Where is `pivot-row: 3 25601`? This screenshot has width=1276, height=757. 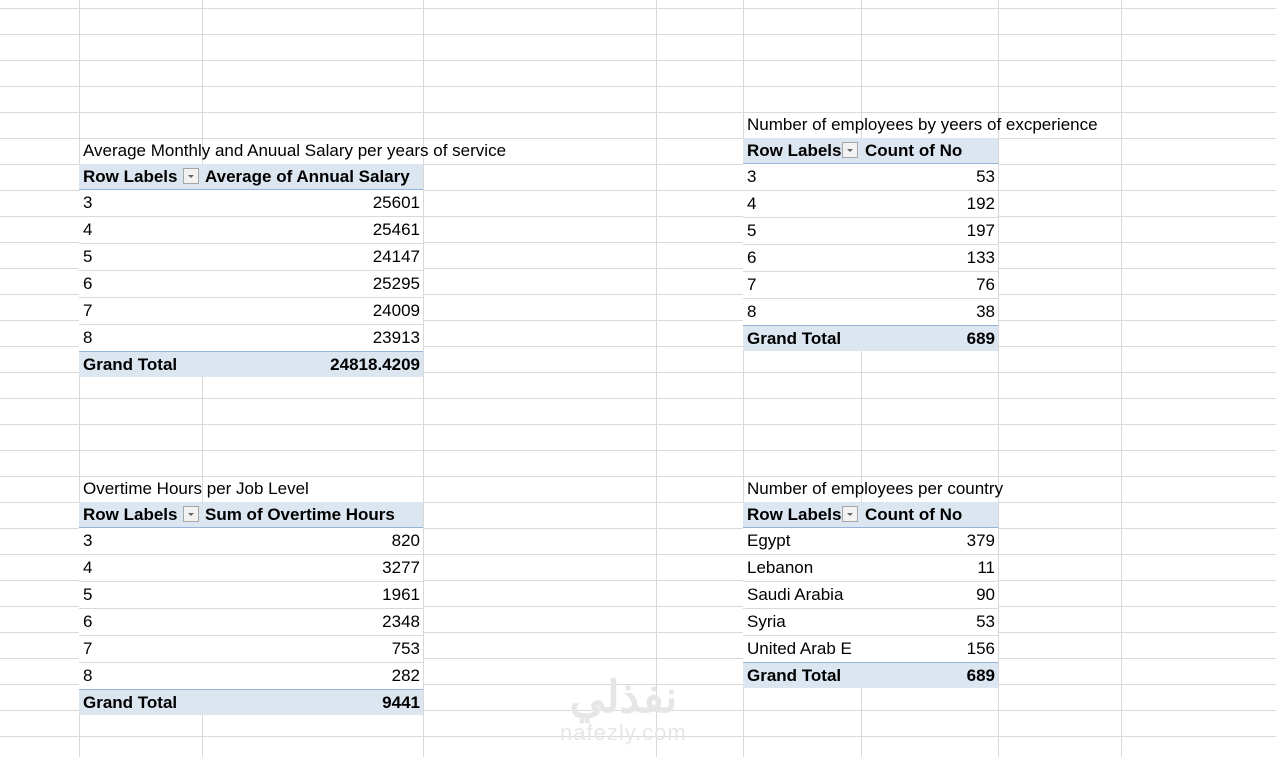
pivot-row: 3 25601 is located at coordinates (251, 203).